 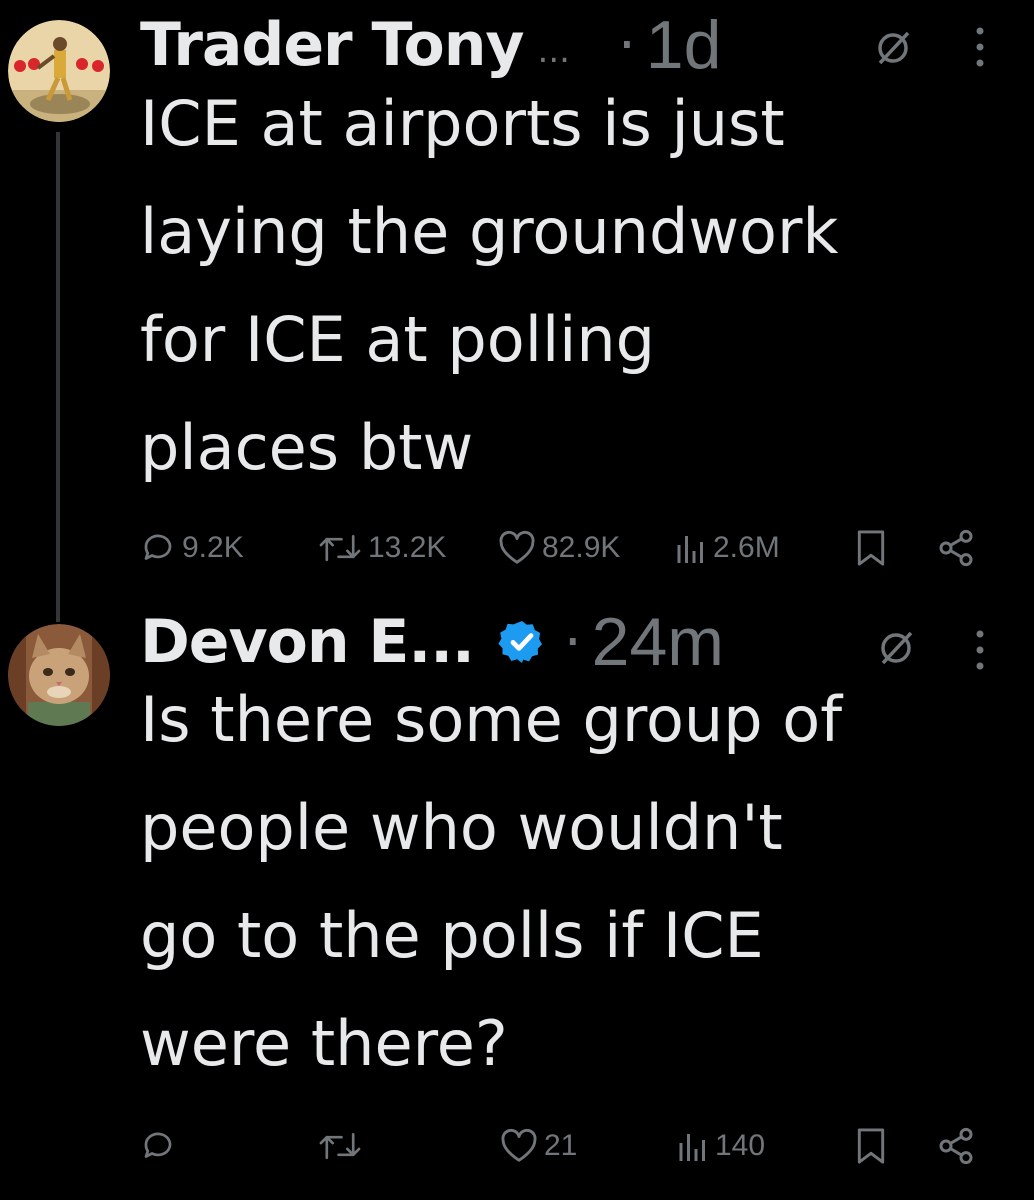 What do you see at coordinates (740, 1145) in the screenshot?
I see `view-count: 140` at bounding box center [740, 1145].